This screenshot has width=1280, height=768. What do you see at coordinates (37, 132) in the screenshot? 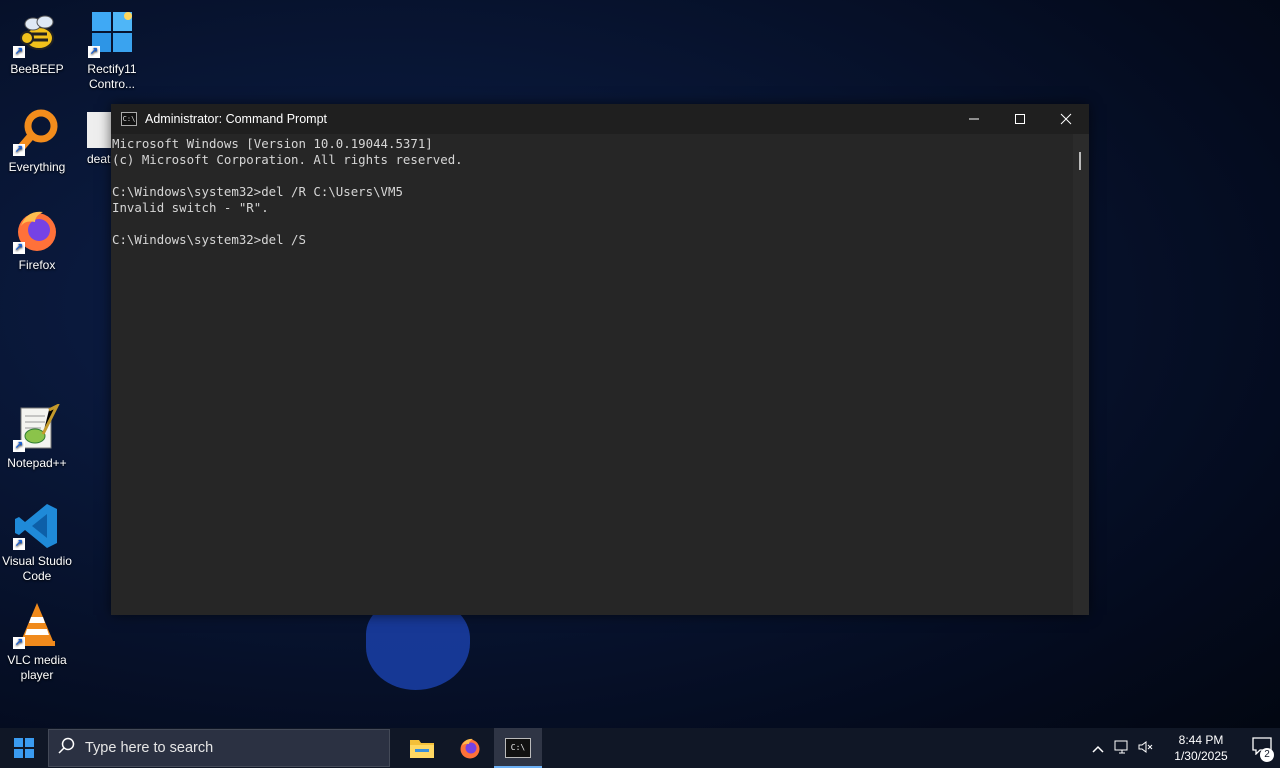
I see `everything-search-icon: ↗` at bounding box center [37, 132].